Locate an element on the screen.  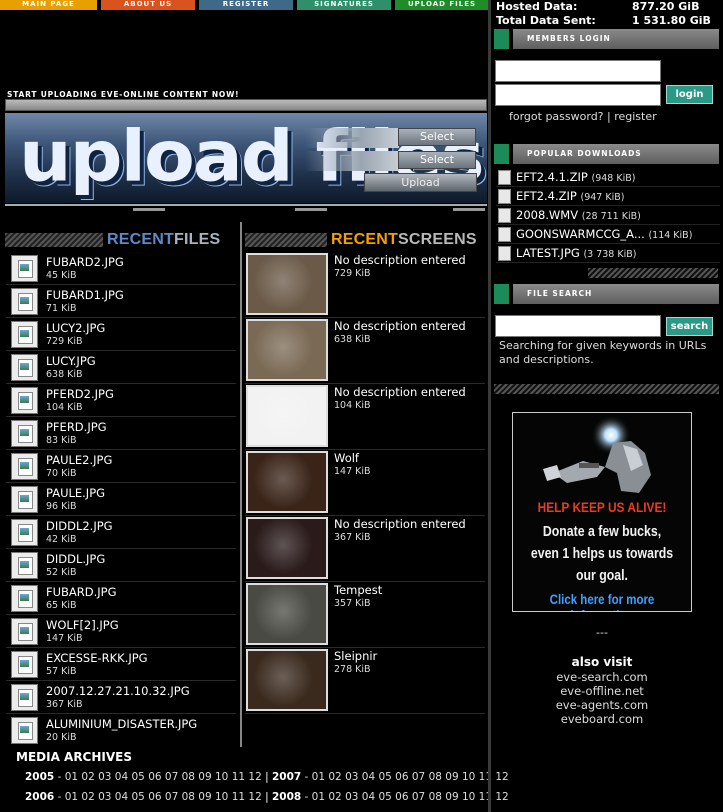
file-row: PAULE.JPG 96 KiB is located at coordinates (121, 499).